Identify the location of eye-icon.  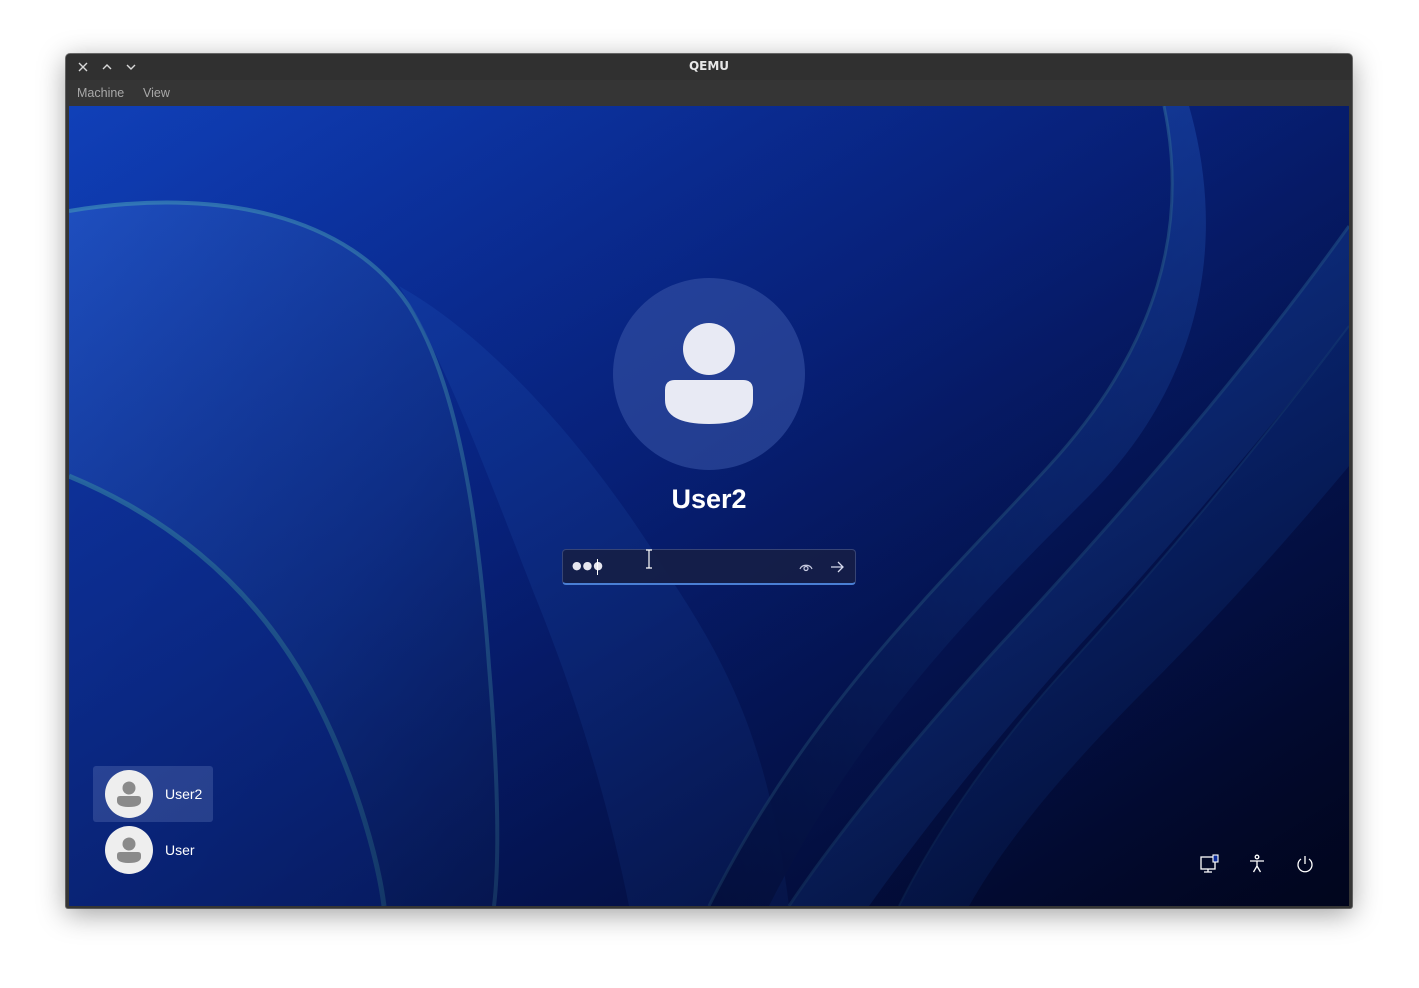
(806, 567).